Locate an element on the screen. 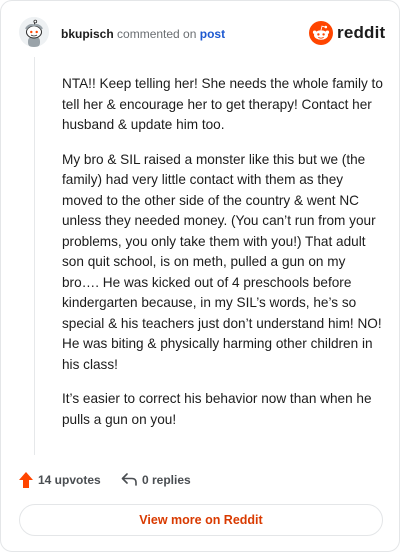 This screenshot has height=552, width=400. snoo-avatar-icon is located at coordinates (34, 32).